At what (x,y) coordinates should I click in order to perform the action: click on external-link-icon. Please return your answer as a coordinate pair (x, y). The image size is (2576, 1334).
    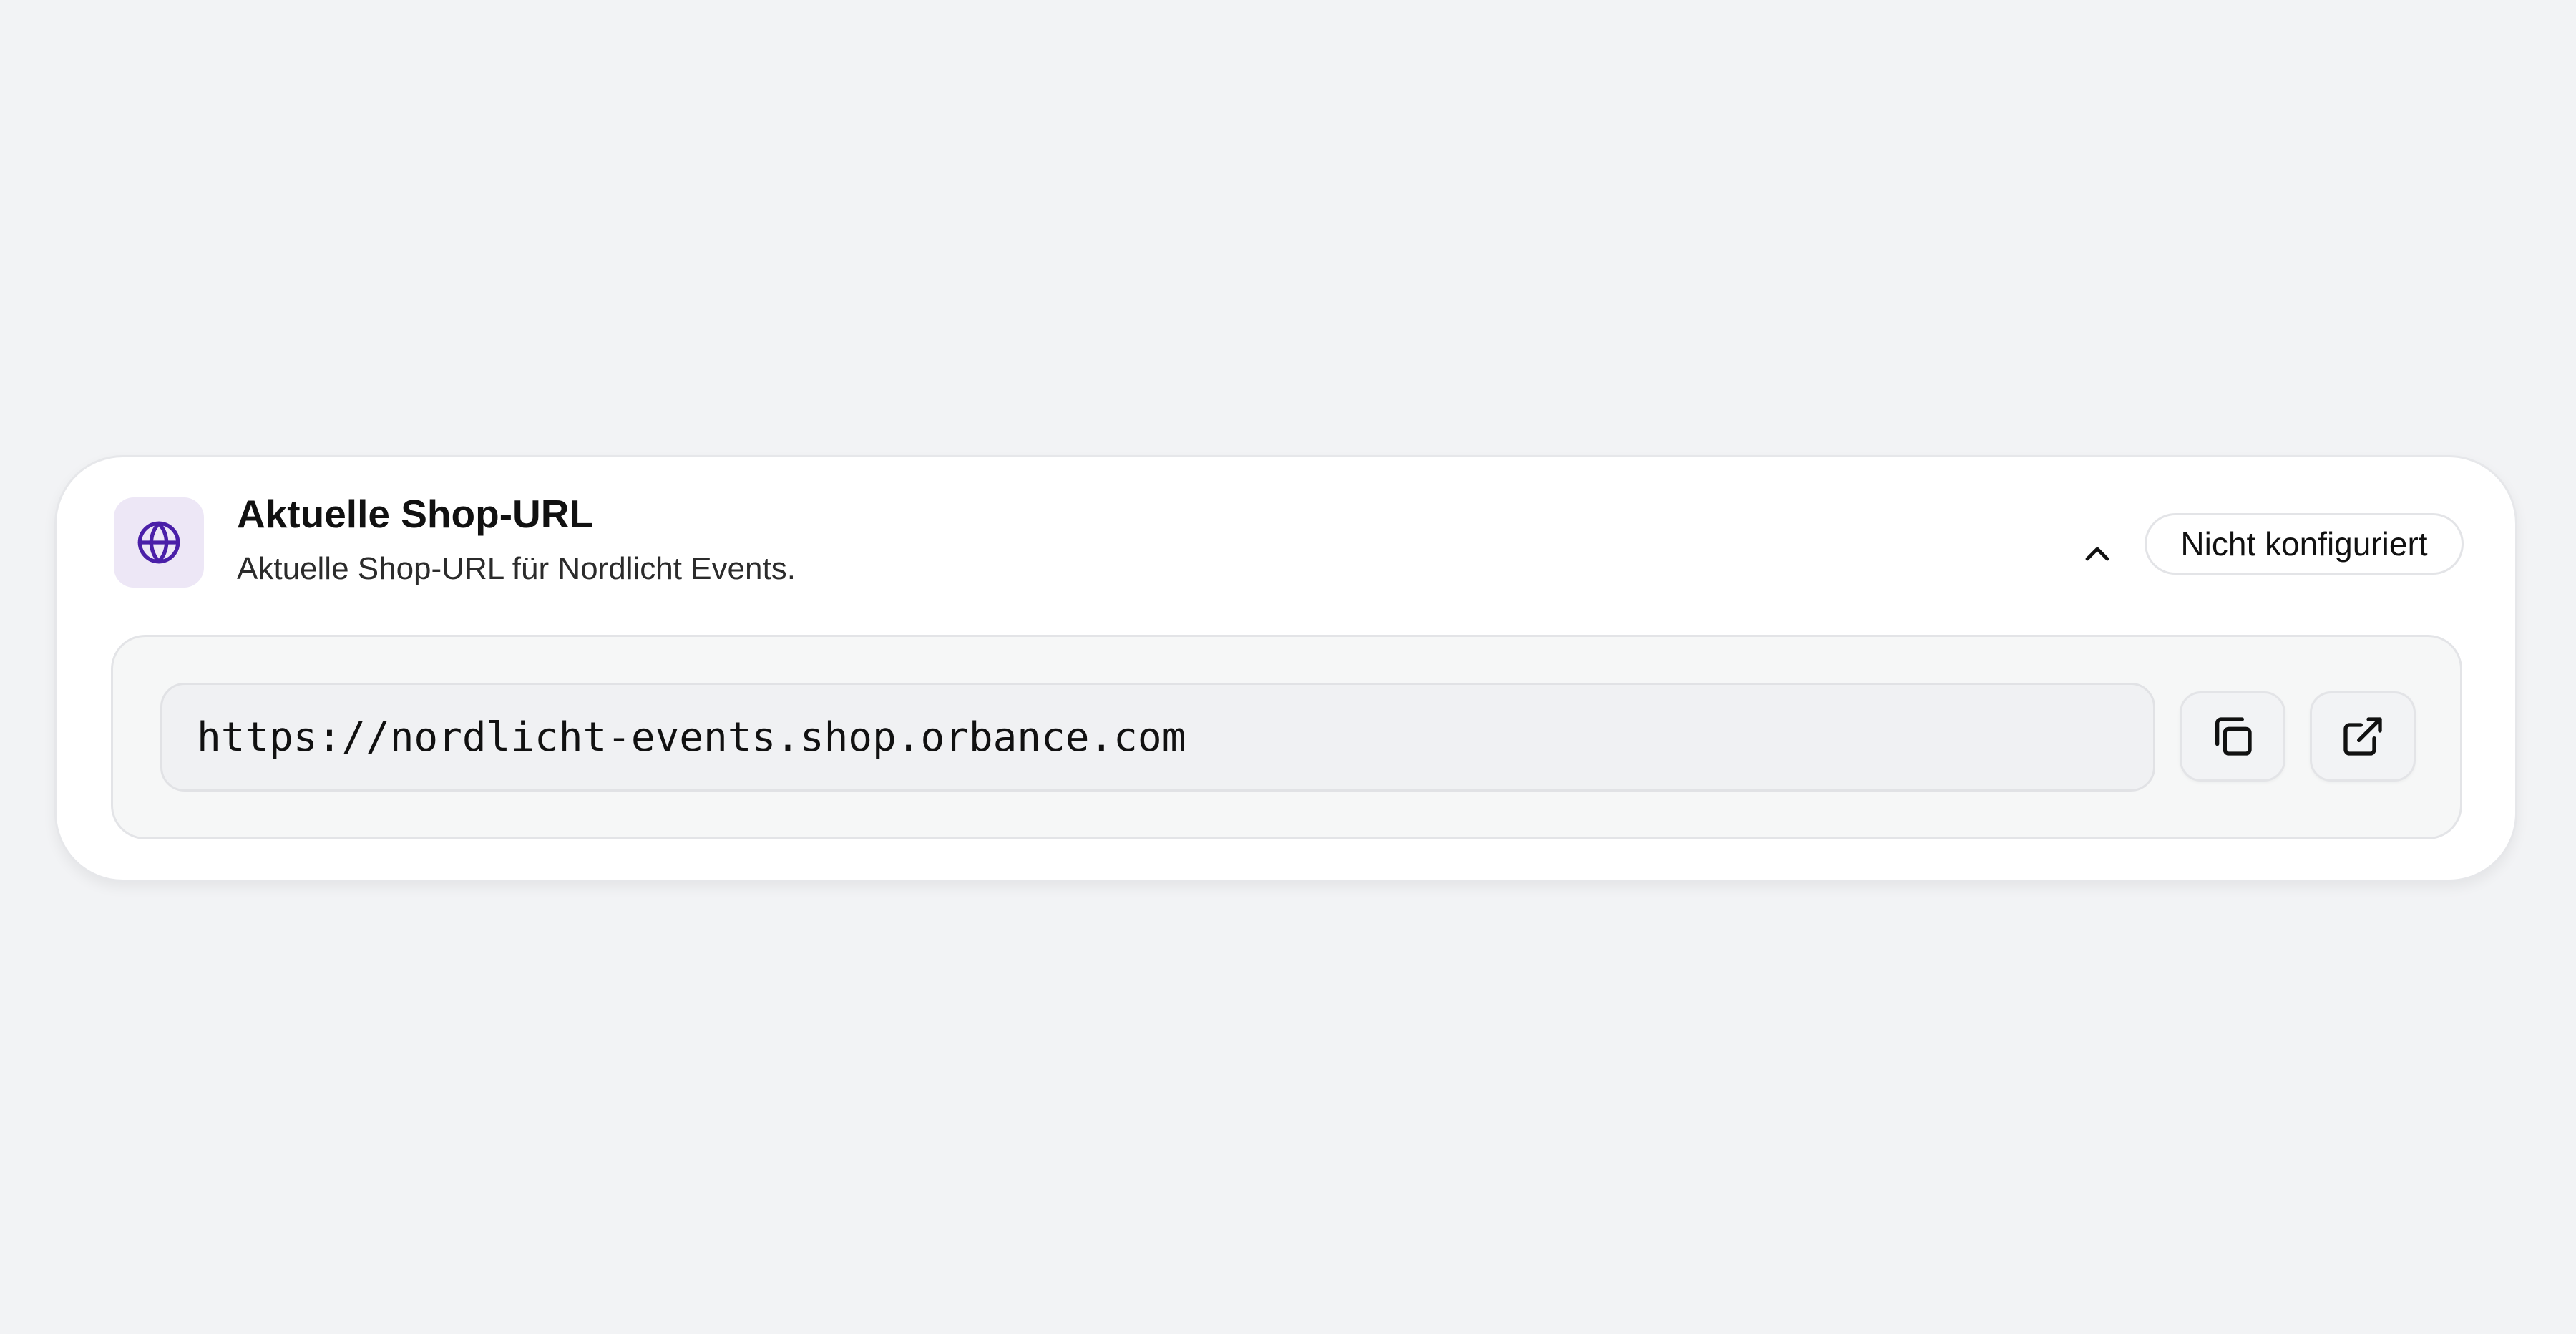
    Looking at the image, I should click on (2362, 736).